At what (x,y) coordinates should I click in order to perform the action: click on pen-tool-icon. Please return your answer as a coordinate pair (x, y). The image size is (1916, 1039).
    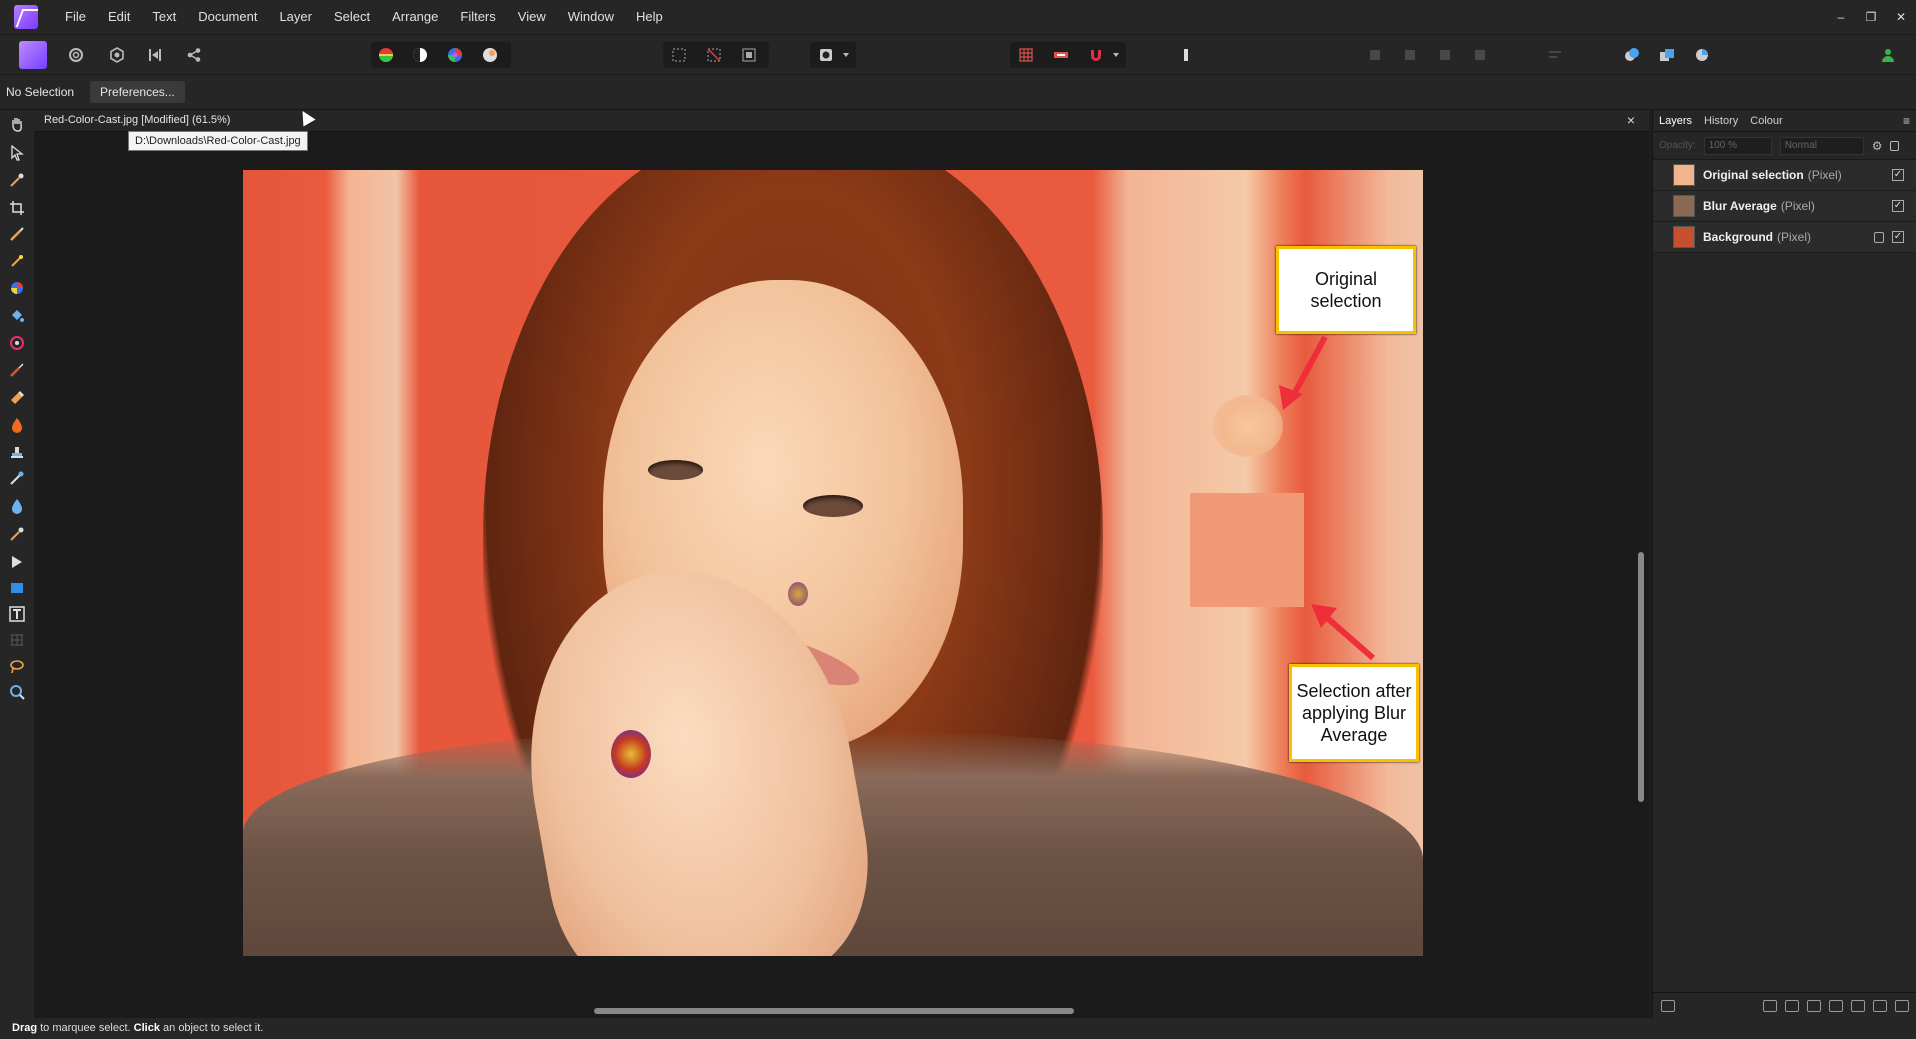
    Looking at the image, I should click on (17, 562).